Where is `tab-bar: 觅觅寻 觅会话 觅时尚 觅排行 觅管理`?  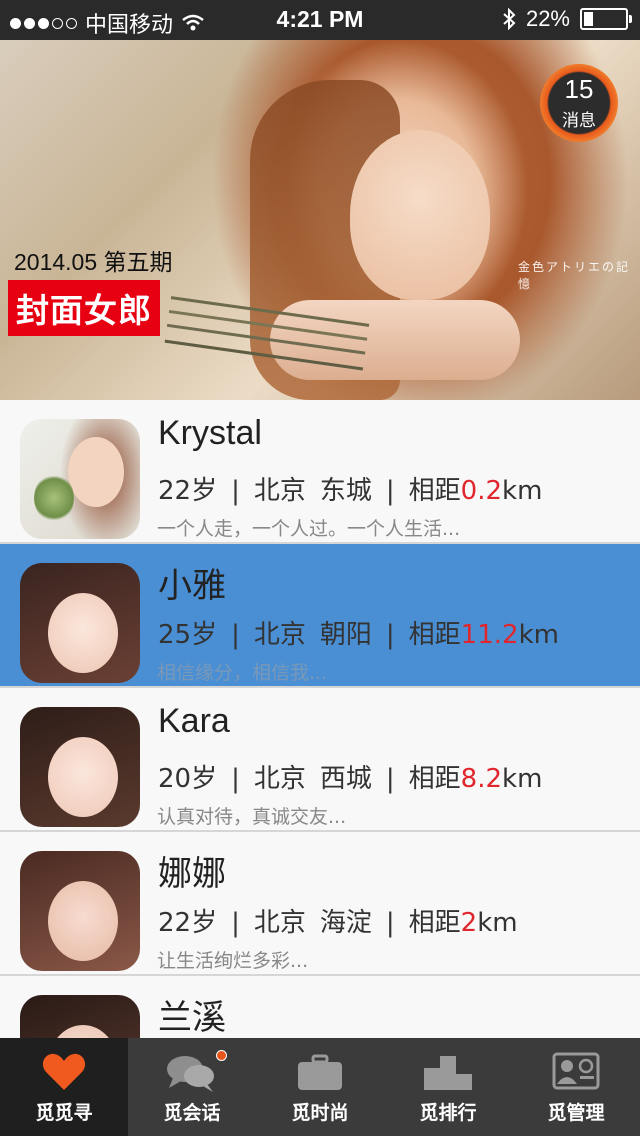
tab-bar: 觅觅寻 觅会话 觅时尚 觅排行 觅管理 is located at coordinates (320, 1087).